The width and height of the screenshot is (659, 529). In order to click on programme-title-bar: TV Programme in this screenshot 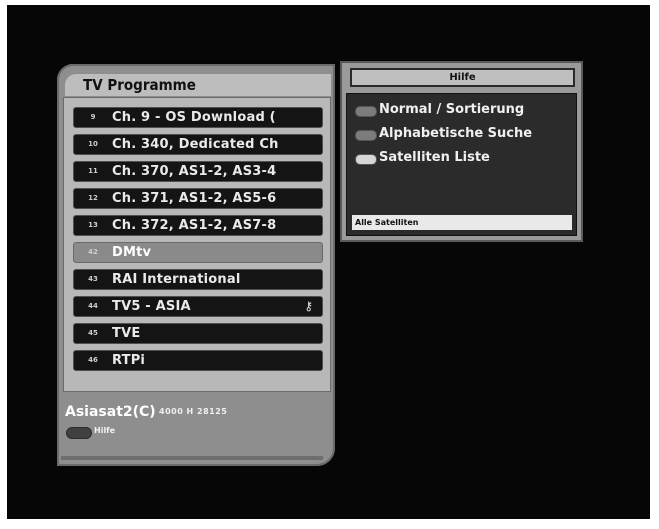, I will do `click(196, 85)`.